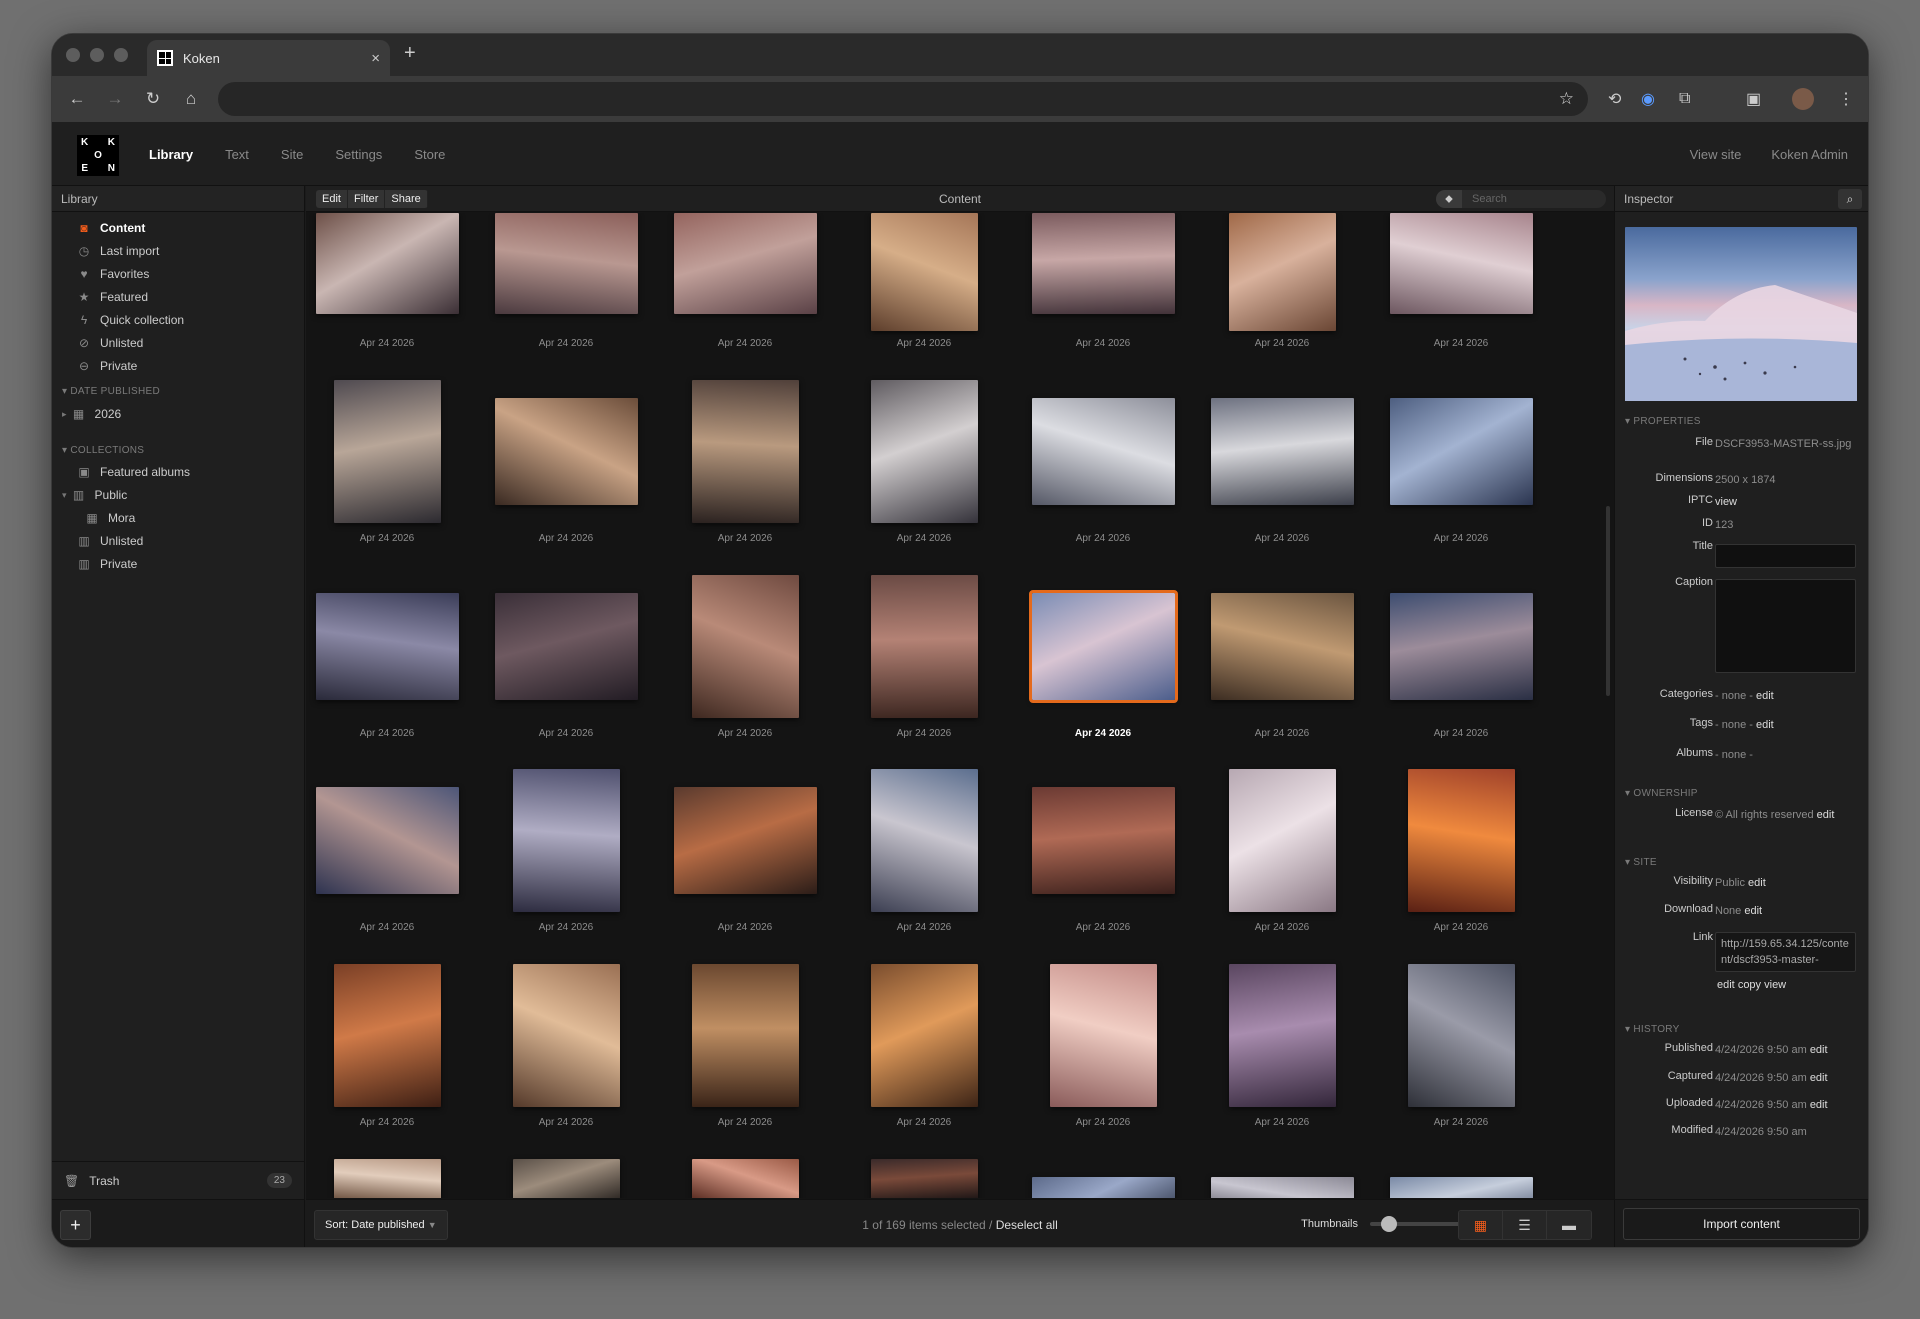 The image size is (1920, 1319). What do you see at coordinates (1785, 556) in the screenshot?
I see `title-input` at bounding box center [1785, 556].